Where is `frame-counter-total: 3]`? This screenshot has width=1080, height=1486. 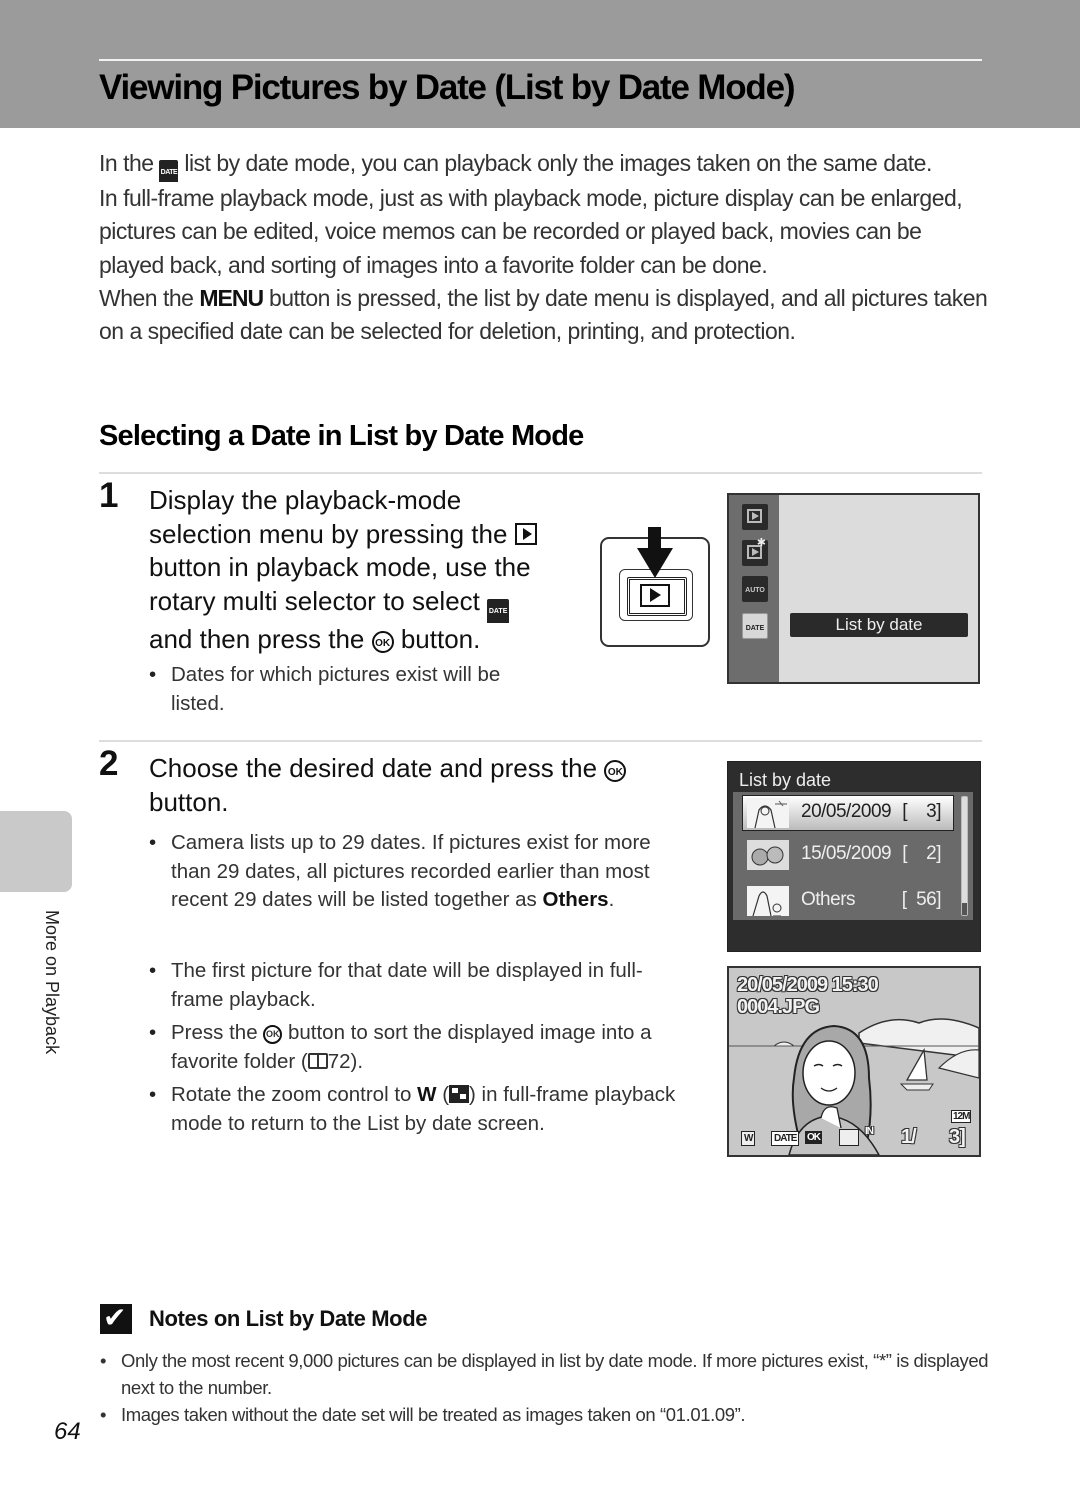
frame-counter-total: 3] is located at coordinates (957, 1137).